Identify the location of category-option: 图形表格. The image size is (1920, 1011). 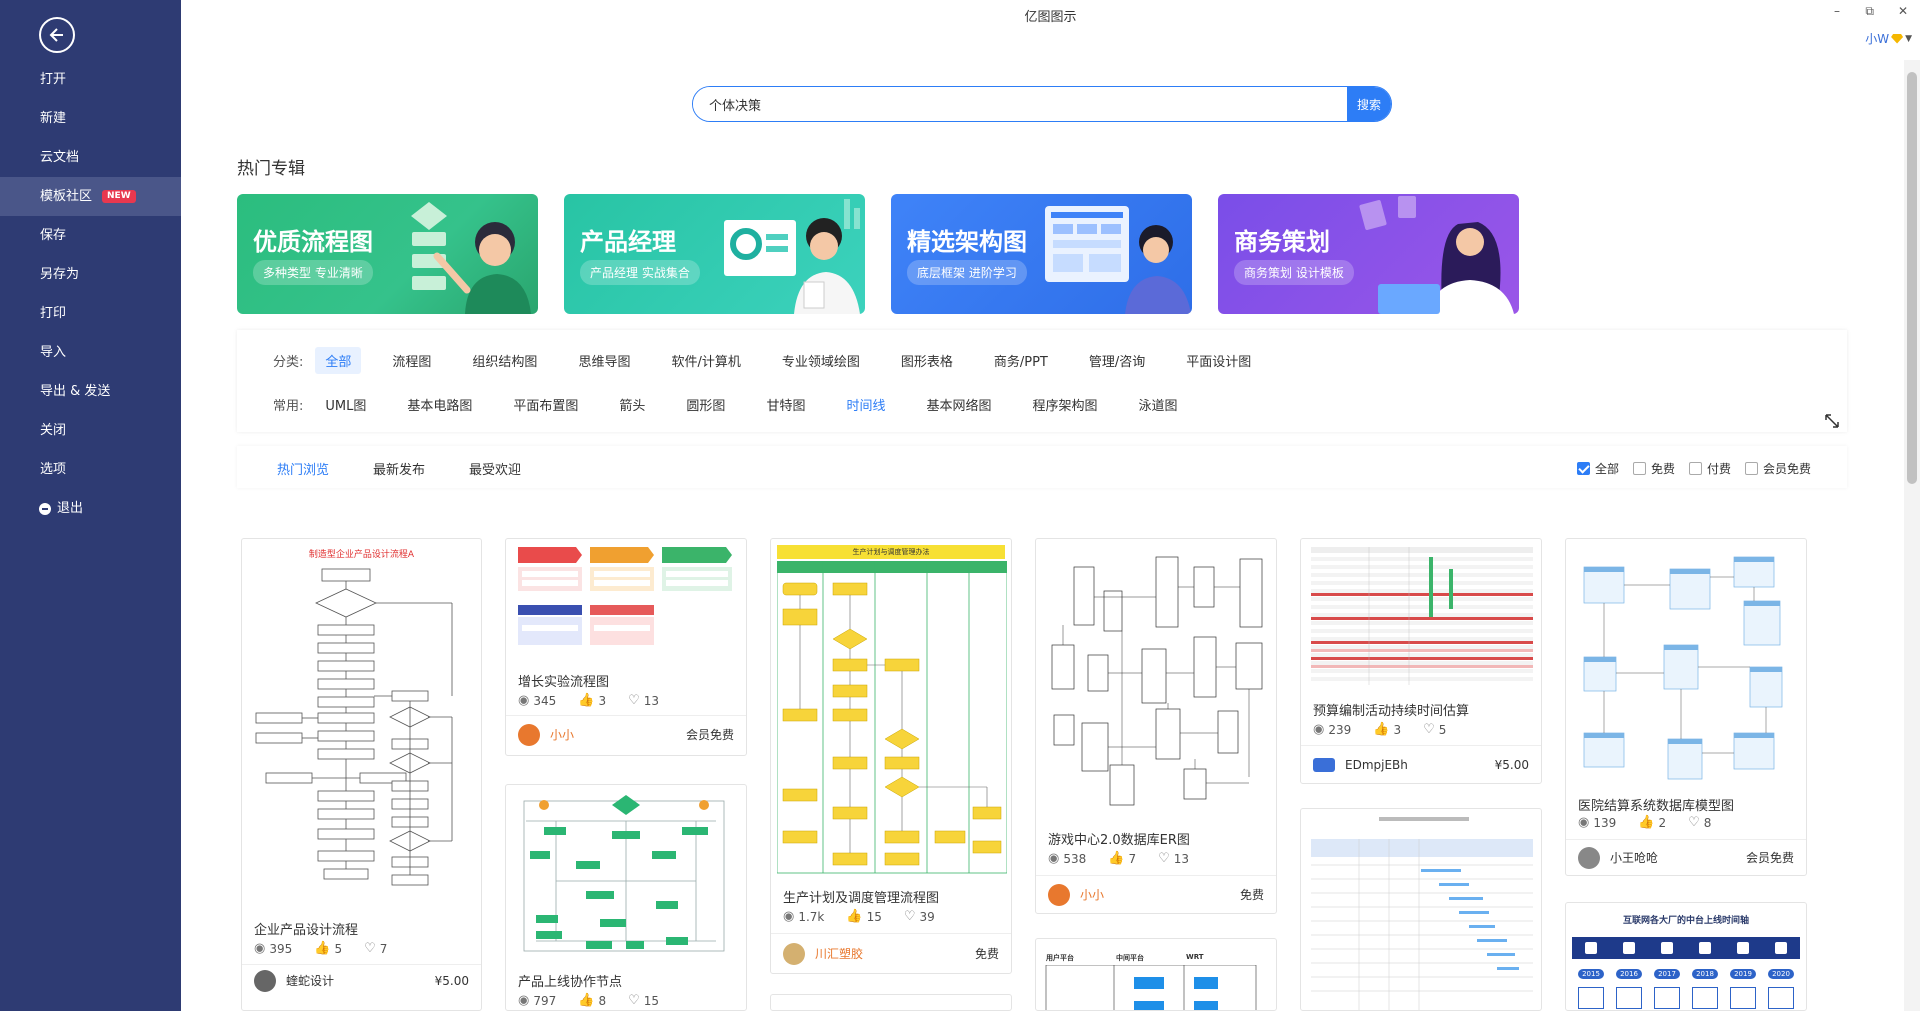
(927, 360).